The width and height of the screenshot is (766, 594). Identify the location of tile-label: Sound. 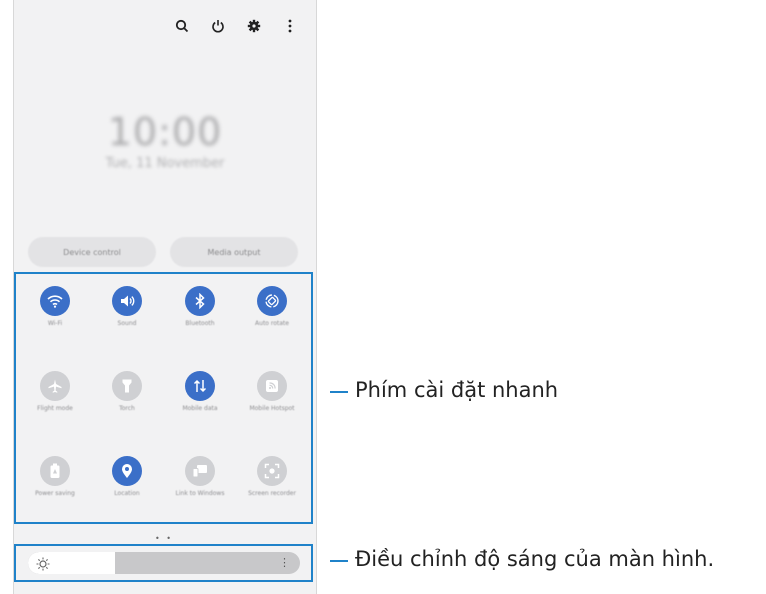
(127, 323).